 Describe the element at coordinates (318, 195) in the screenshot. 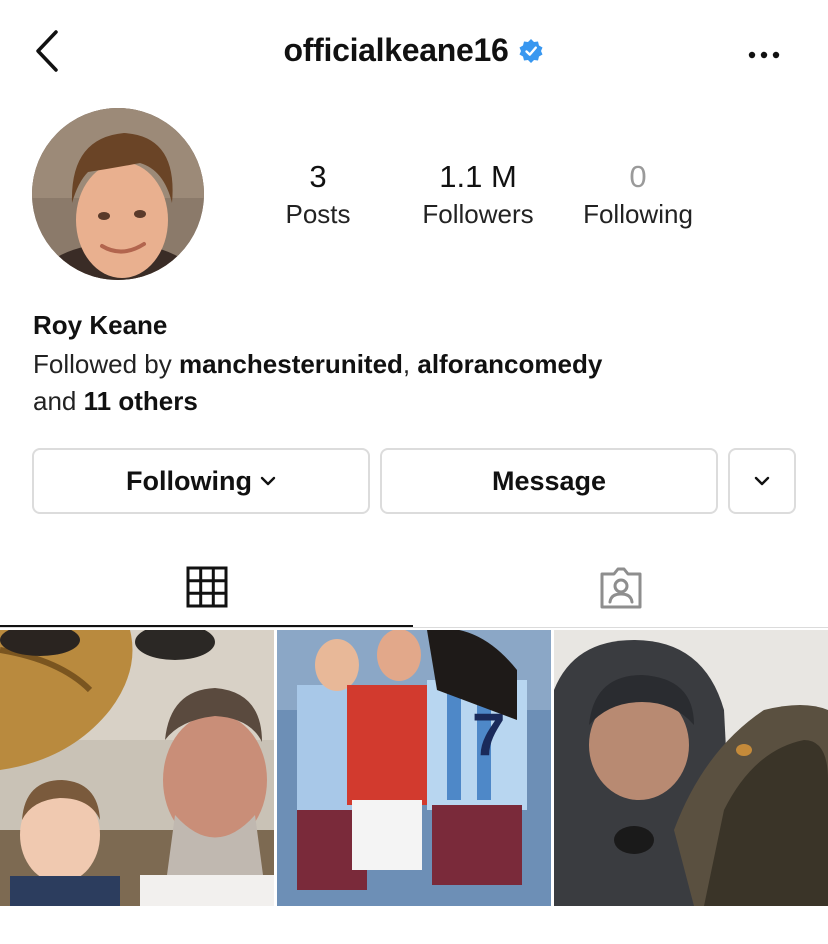

I see `stat-posts: 3 Posts` at that location.